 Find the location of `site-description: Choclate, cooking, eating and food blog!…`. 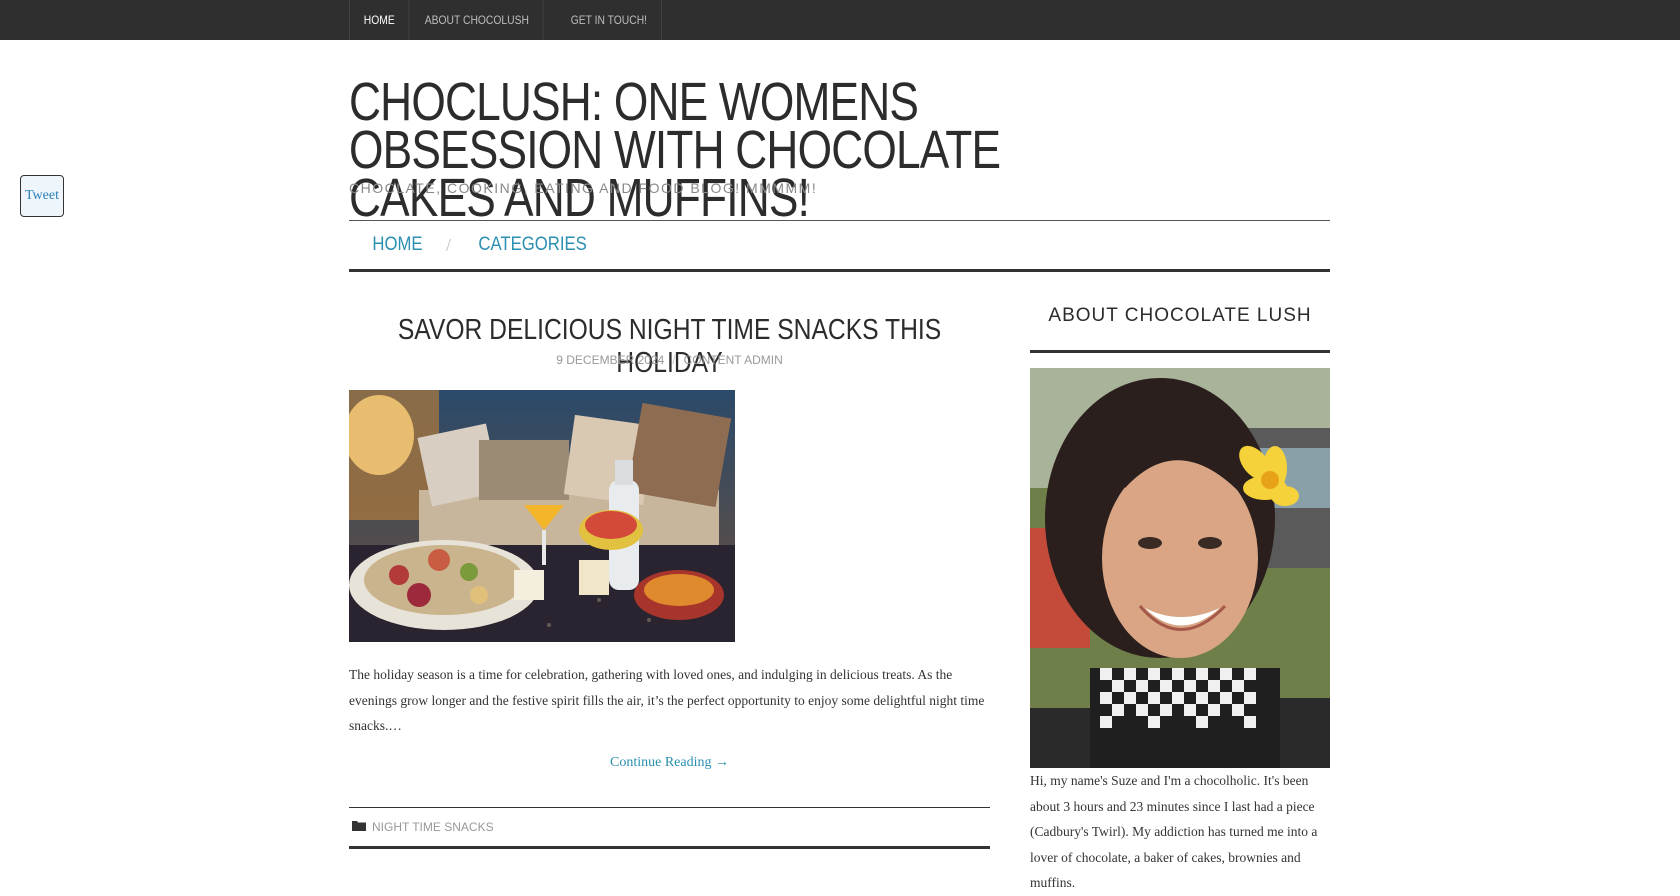

site-description: Choclate, cooking, eating and food blog!… is located at coordinates (583, 188).